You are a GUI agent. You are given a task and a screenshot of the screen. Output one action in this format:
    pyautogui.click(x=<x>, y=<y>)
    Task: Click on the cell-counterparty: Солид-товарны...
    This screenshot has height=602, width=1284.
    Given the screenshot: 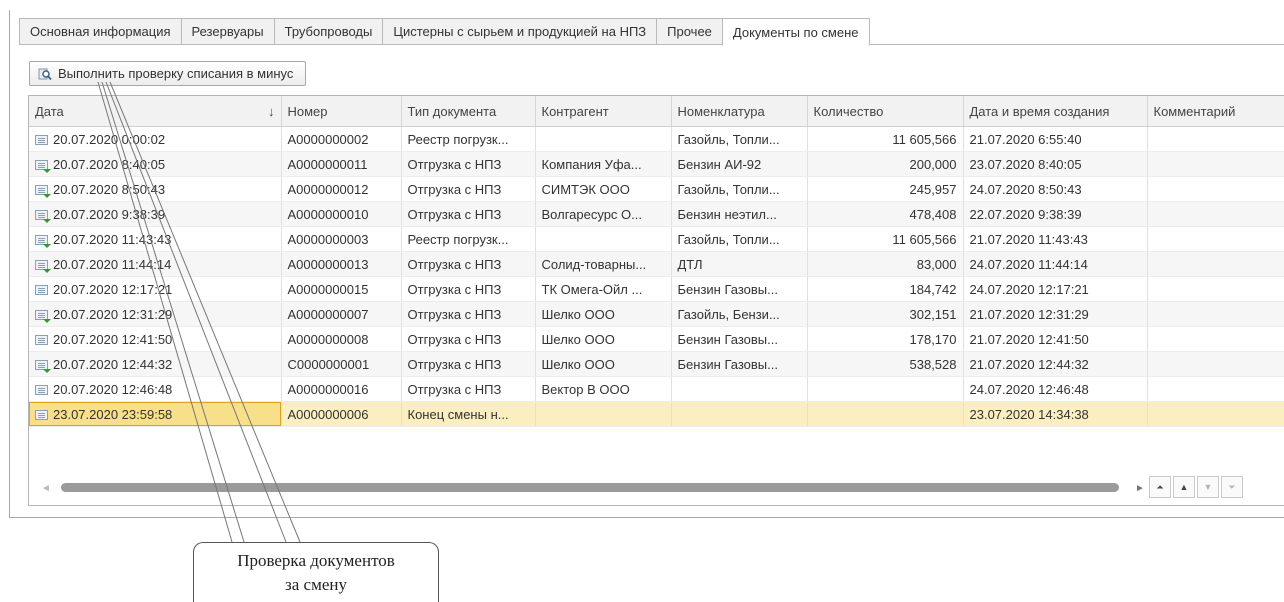 What is the action you would take?
    pyautogui.click(x=603, y=264)
    